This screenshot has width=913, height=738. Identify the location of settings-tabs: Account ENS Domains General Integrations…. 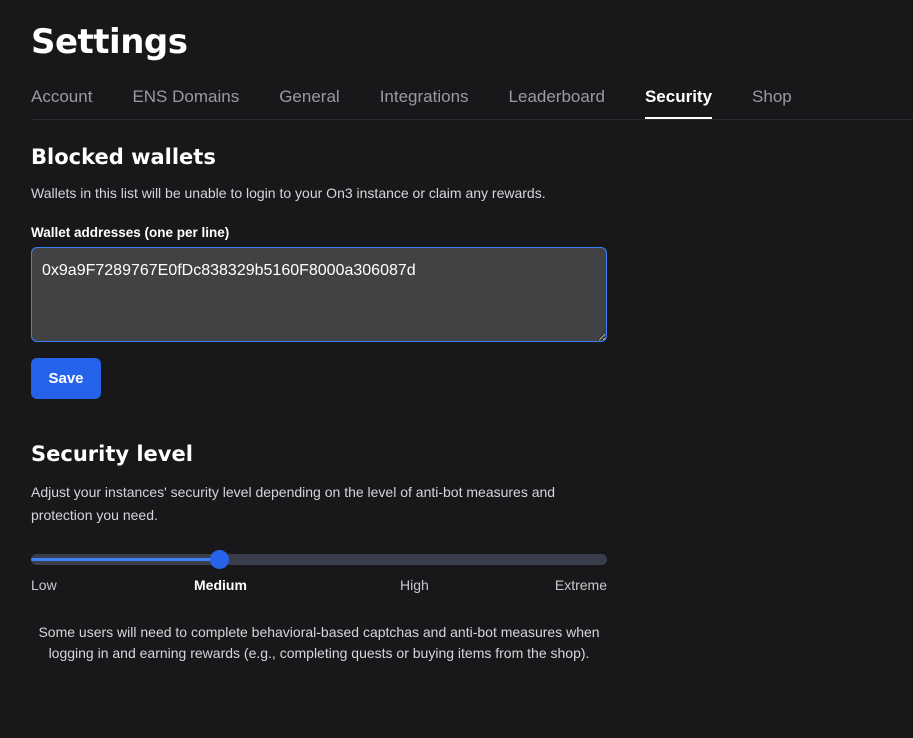
(472, 103).